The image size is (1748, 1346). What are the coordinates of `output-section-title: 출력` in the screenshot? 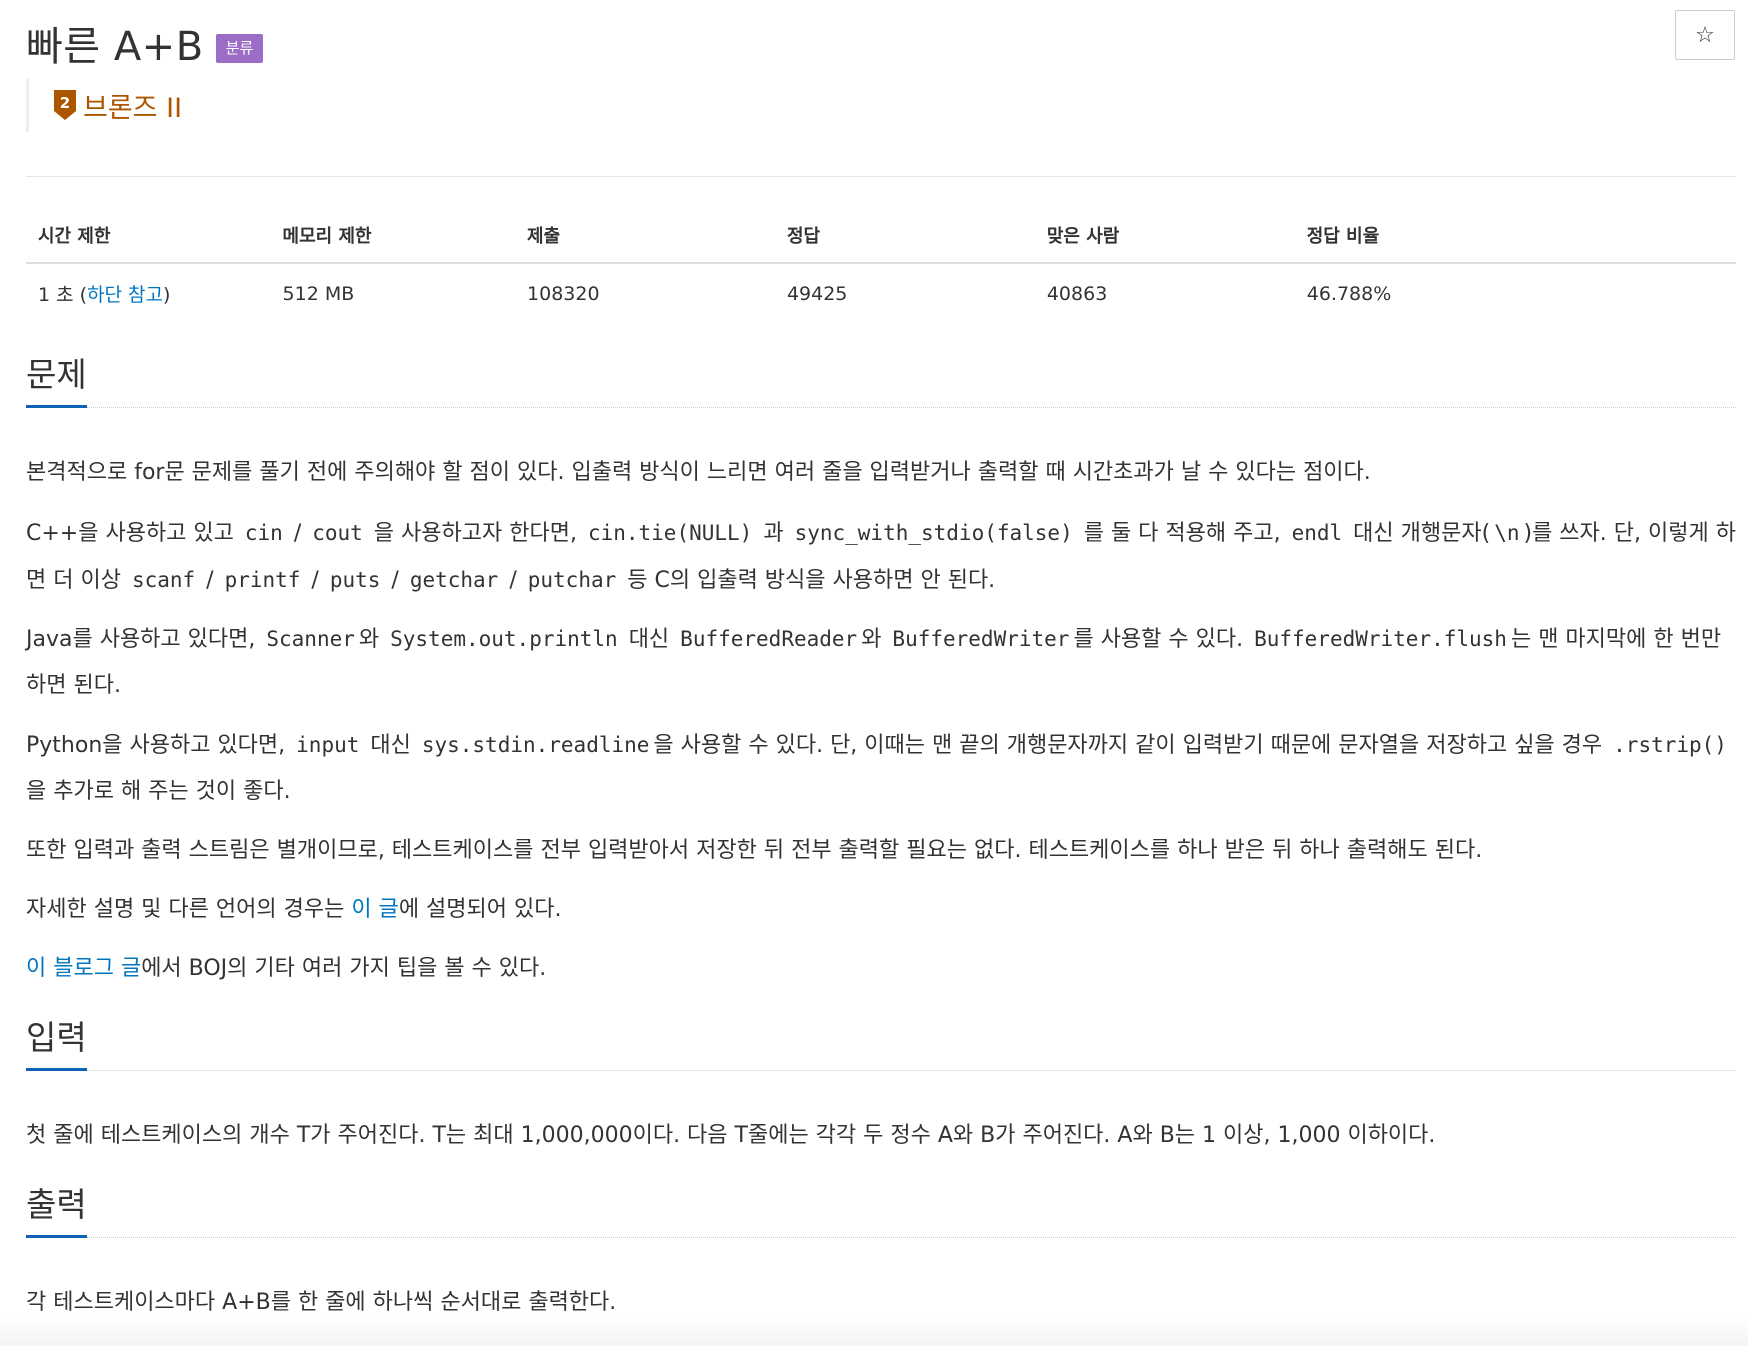 It's located at (56, 1211).